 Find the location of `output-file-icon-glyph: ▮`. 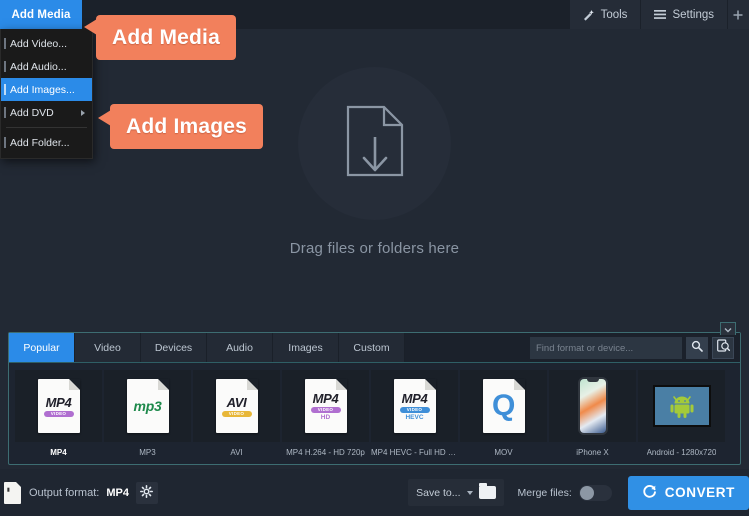

output-file-icon-glyph: ▮ is located at coordinates (8, 489).